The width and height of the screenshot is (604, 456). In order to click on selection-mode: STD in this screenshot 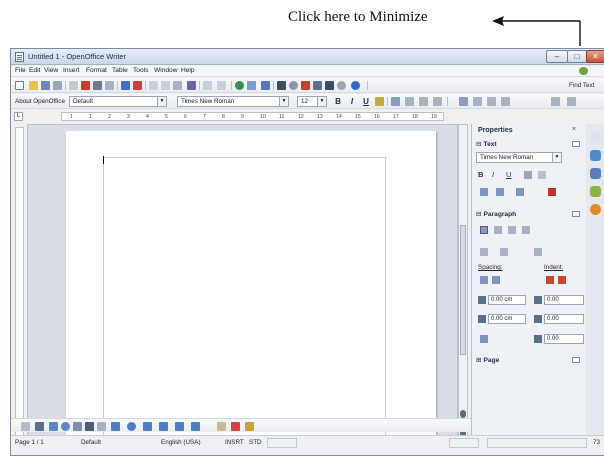, I will do `click(255, 442)`.